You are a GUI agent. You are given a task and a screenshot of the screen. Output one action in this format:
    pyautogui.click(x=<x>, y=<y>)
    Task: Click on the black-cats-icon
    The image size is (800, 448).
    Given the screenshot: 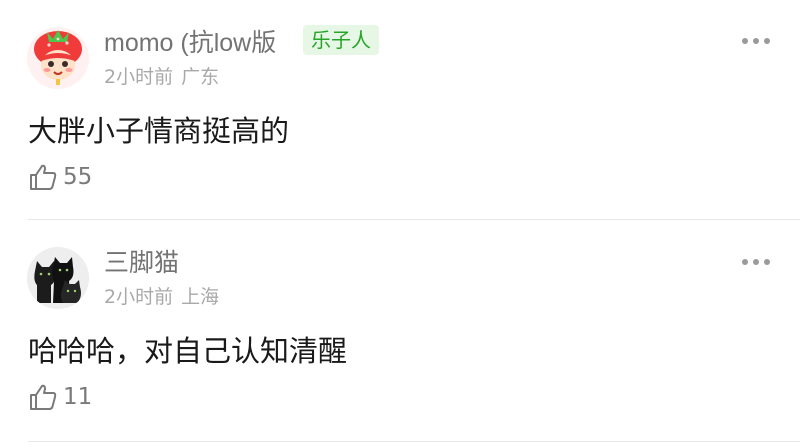 What is the action you would take?
    pyautogui.click(x=58, y=278)
    